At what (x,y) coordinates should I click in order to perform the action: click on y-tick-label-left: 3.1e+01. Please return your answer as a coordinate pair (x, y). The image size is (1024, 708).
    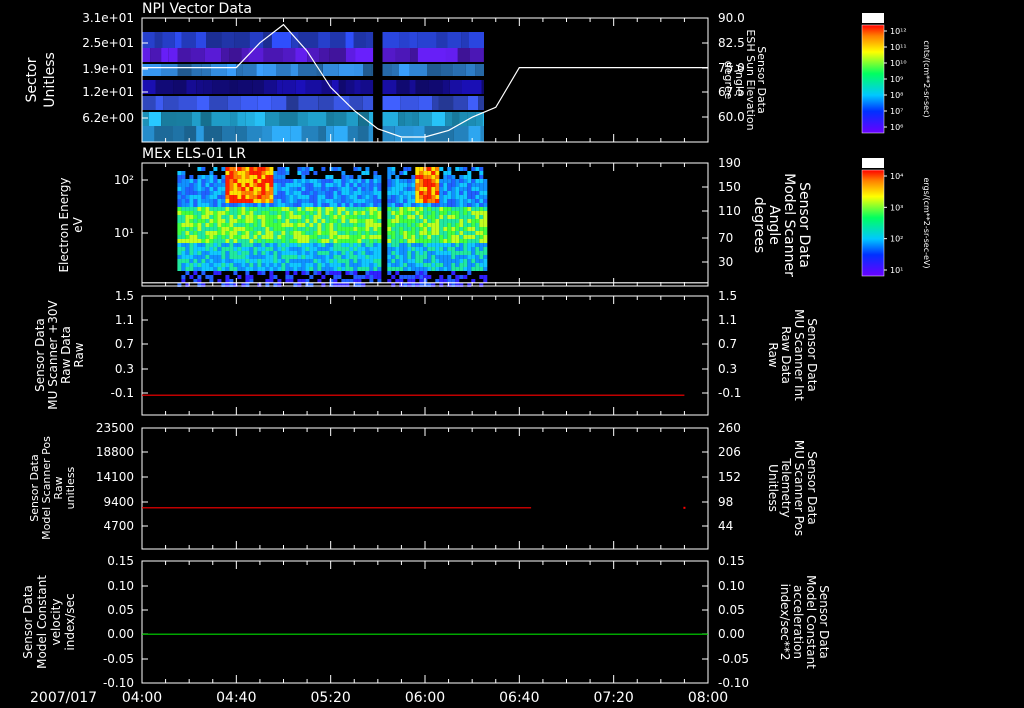
    Looking at the image, I should click on (108, 18).